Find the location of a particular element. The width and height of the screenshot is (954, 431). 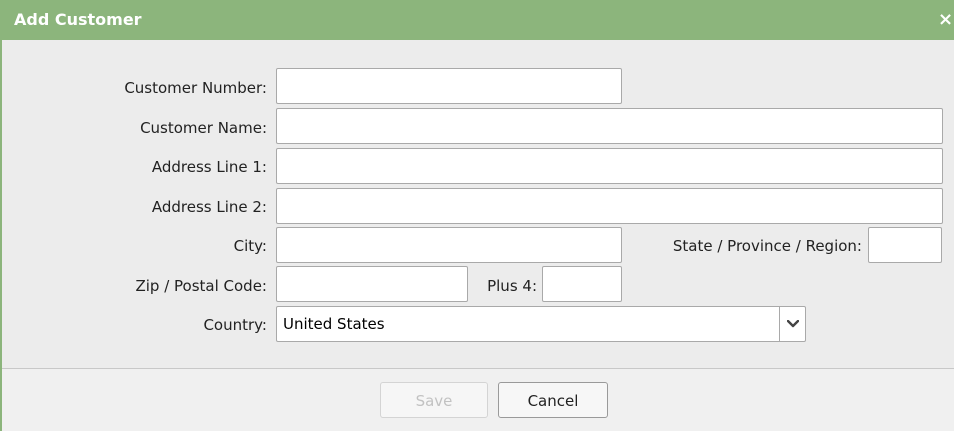

dialog-footer: Save Cancel is located at coordinates (478, 400).